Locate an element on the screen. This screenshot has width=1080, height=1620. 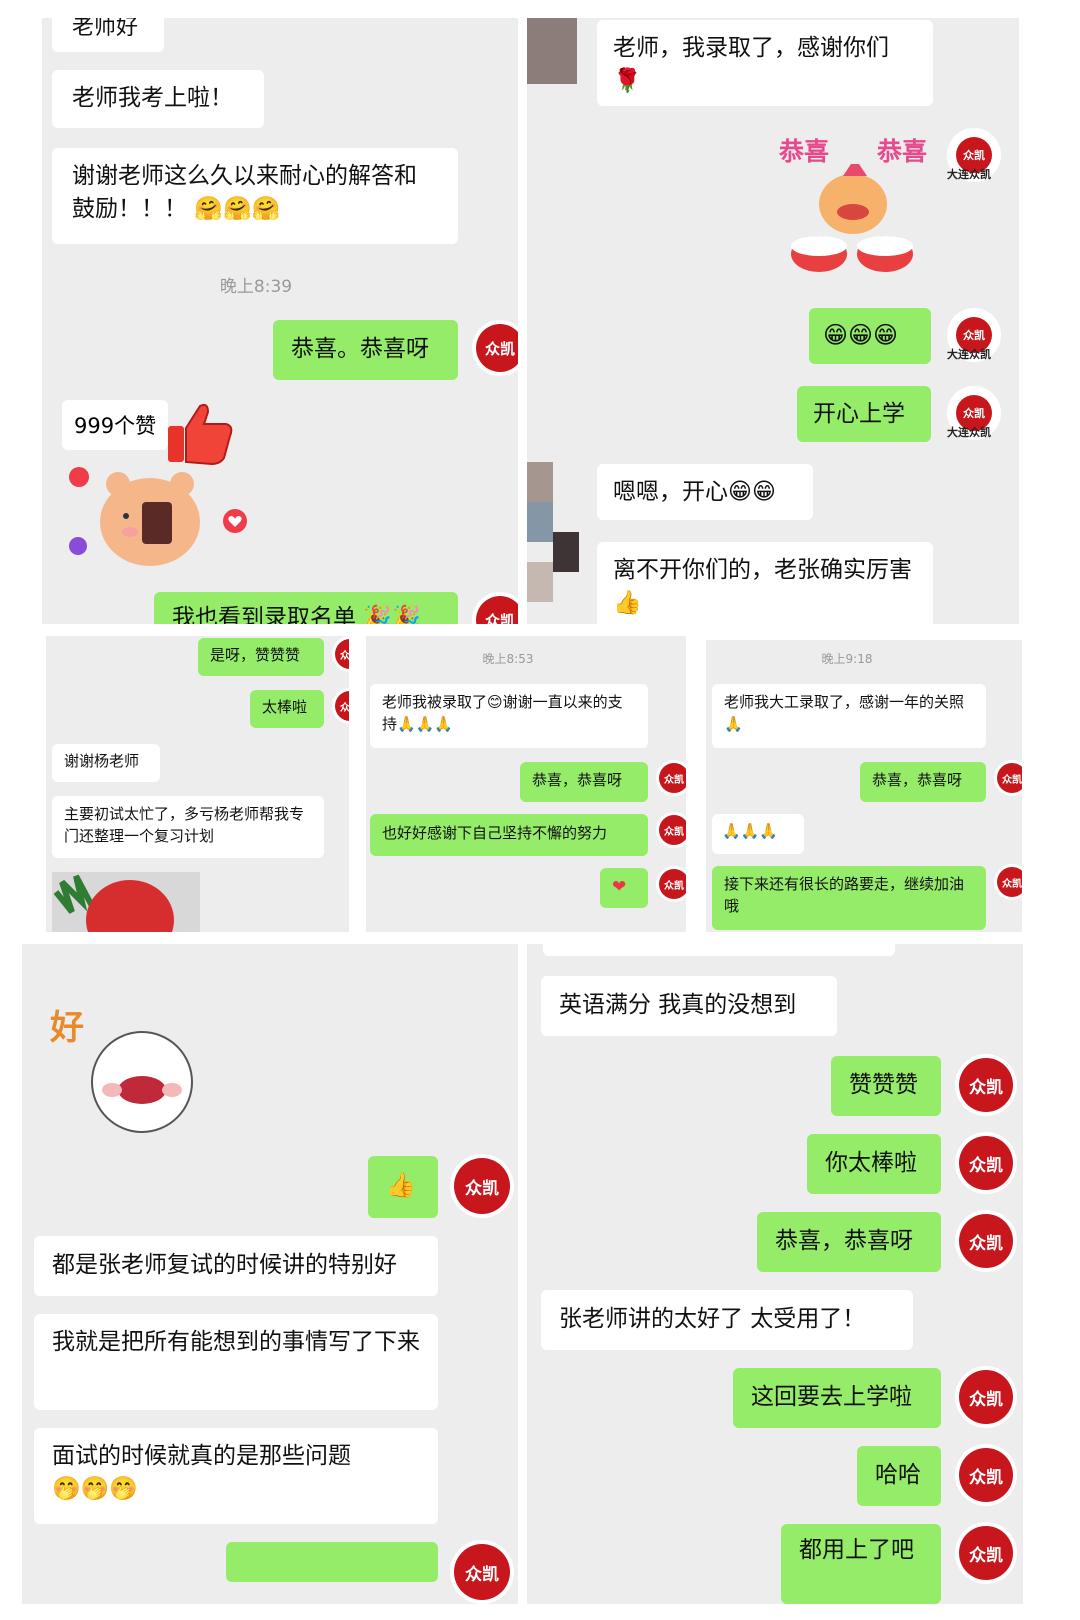
message-bubble: 嗯嗯，开心😁😁 is located at coordinates (705, 492).